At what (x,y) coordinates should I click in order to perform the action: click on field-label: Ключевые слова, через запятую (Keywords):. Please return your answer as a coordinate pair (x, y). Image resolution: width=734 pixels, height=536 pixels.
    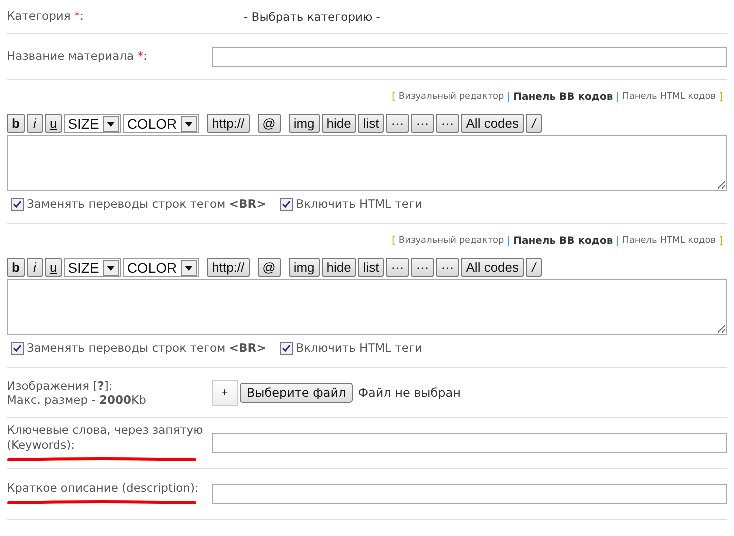
    Looking at the image, I should click on (105, 437).